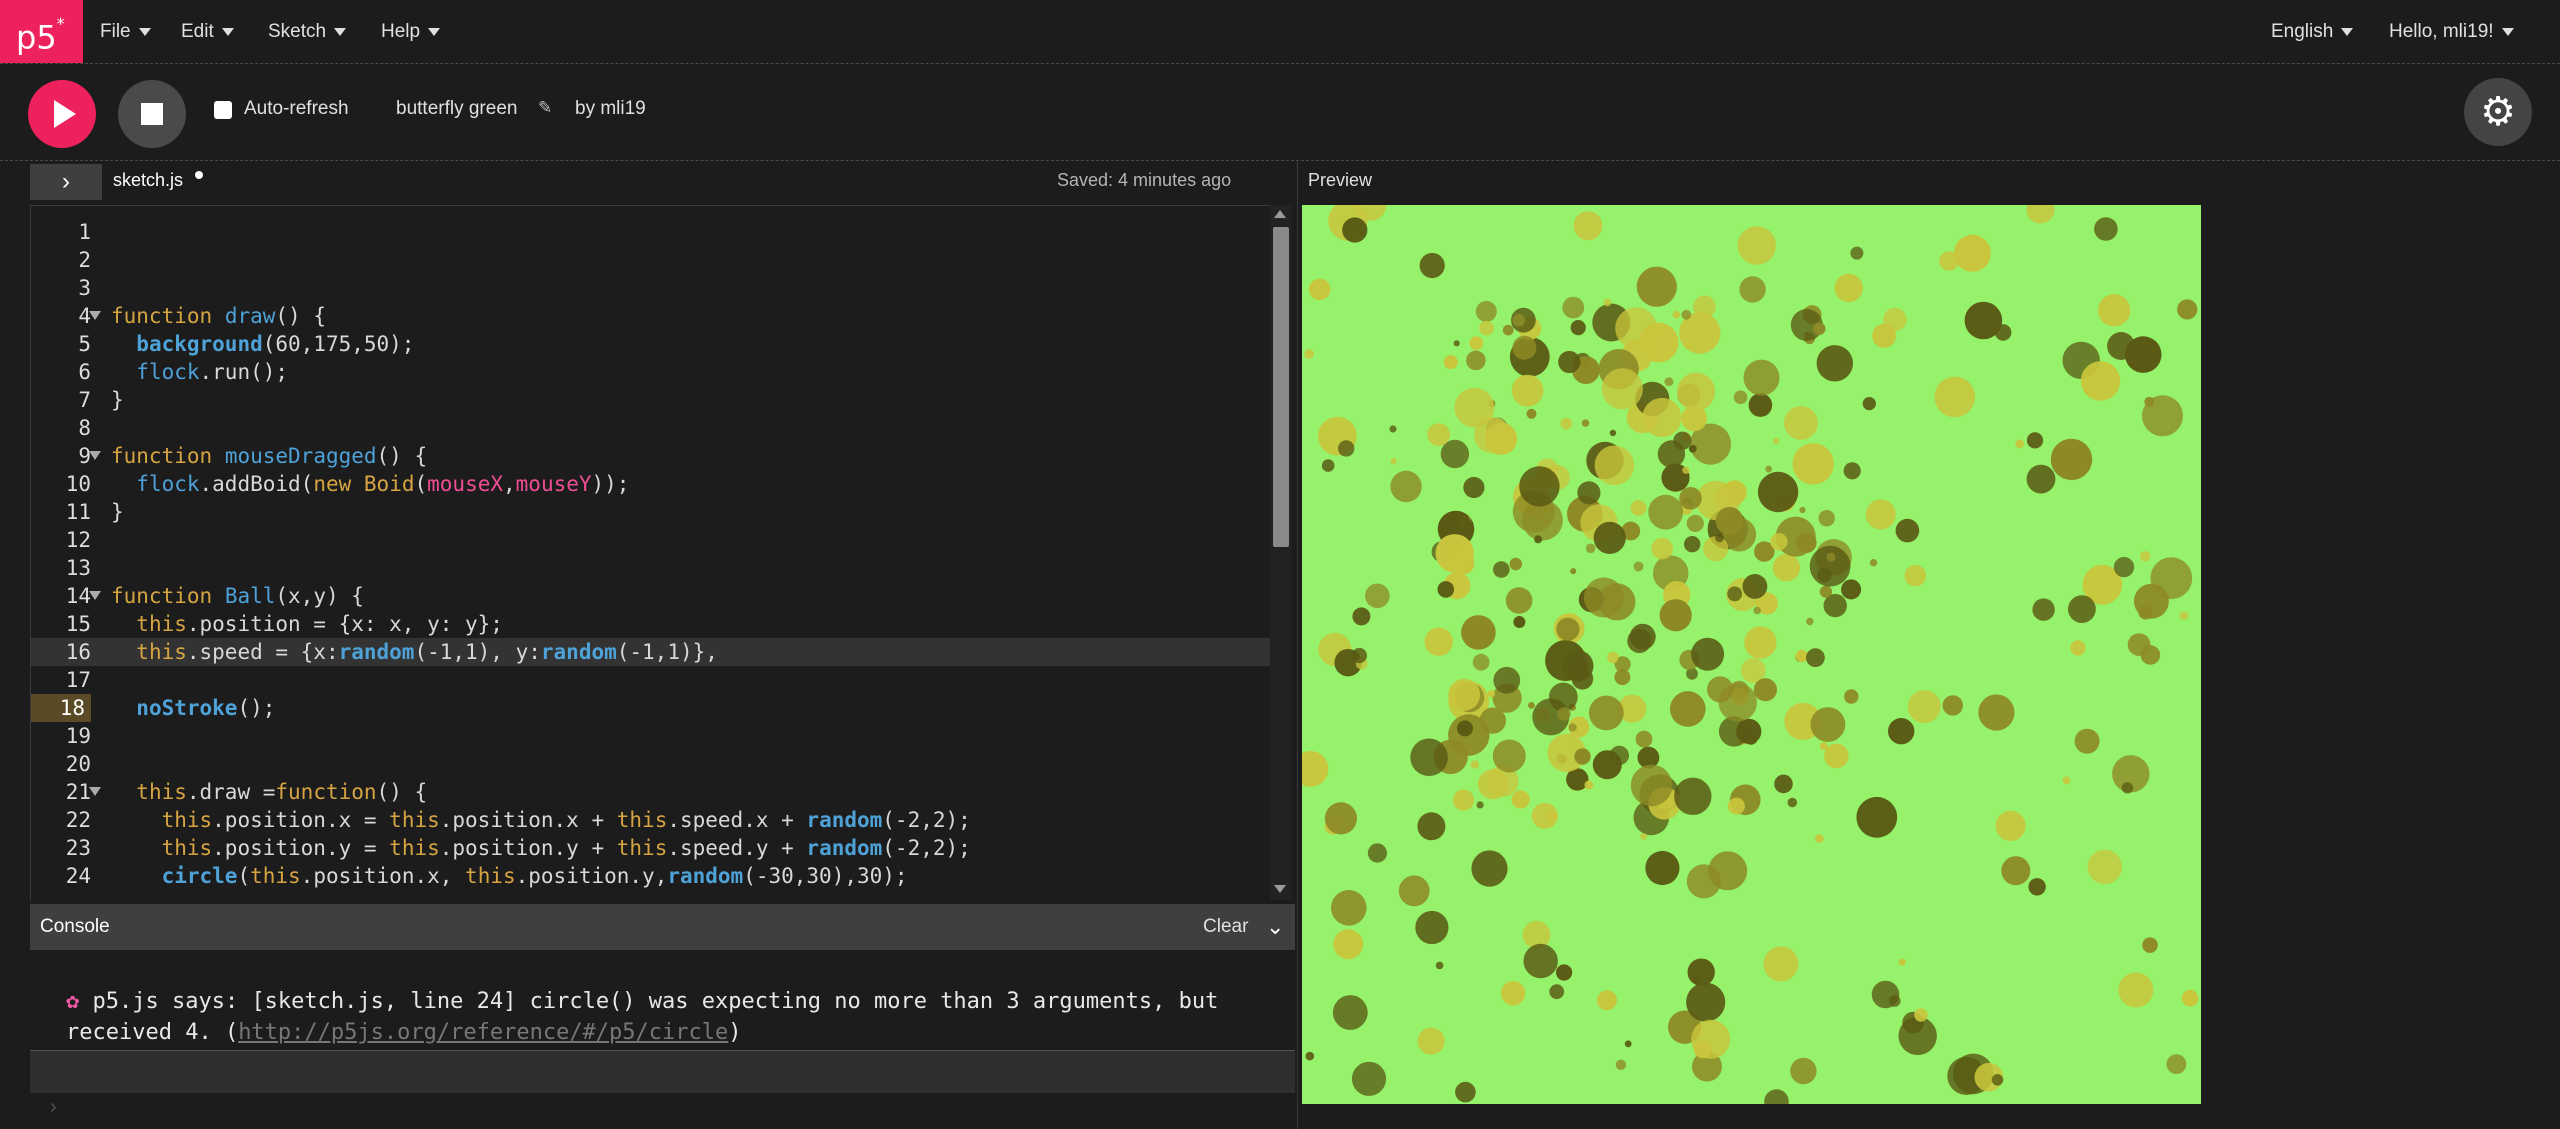 Image resolution: width=2560 pixels, height=1129 pixels. Describe the element at coordinates (2498, 112) in the screenshot. I see `settings-button: ⚙` at that location.